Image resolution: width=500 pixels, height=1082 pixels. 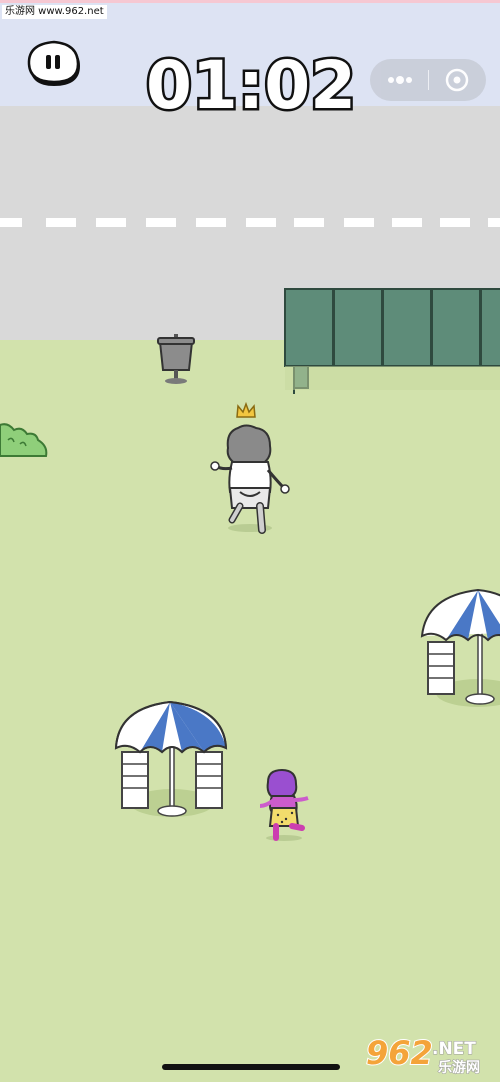 I want to click on close-miniprogram-button, so click(x=457, y=80).